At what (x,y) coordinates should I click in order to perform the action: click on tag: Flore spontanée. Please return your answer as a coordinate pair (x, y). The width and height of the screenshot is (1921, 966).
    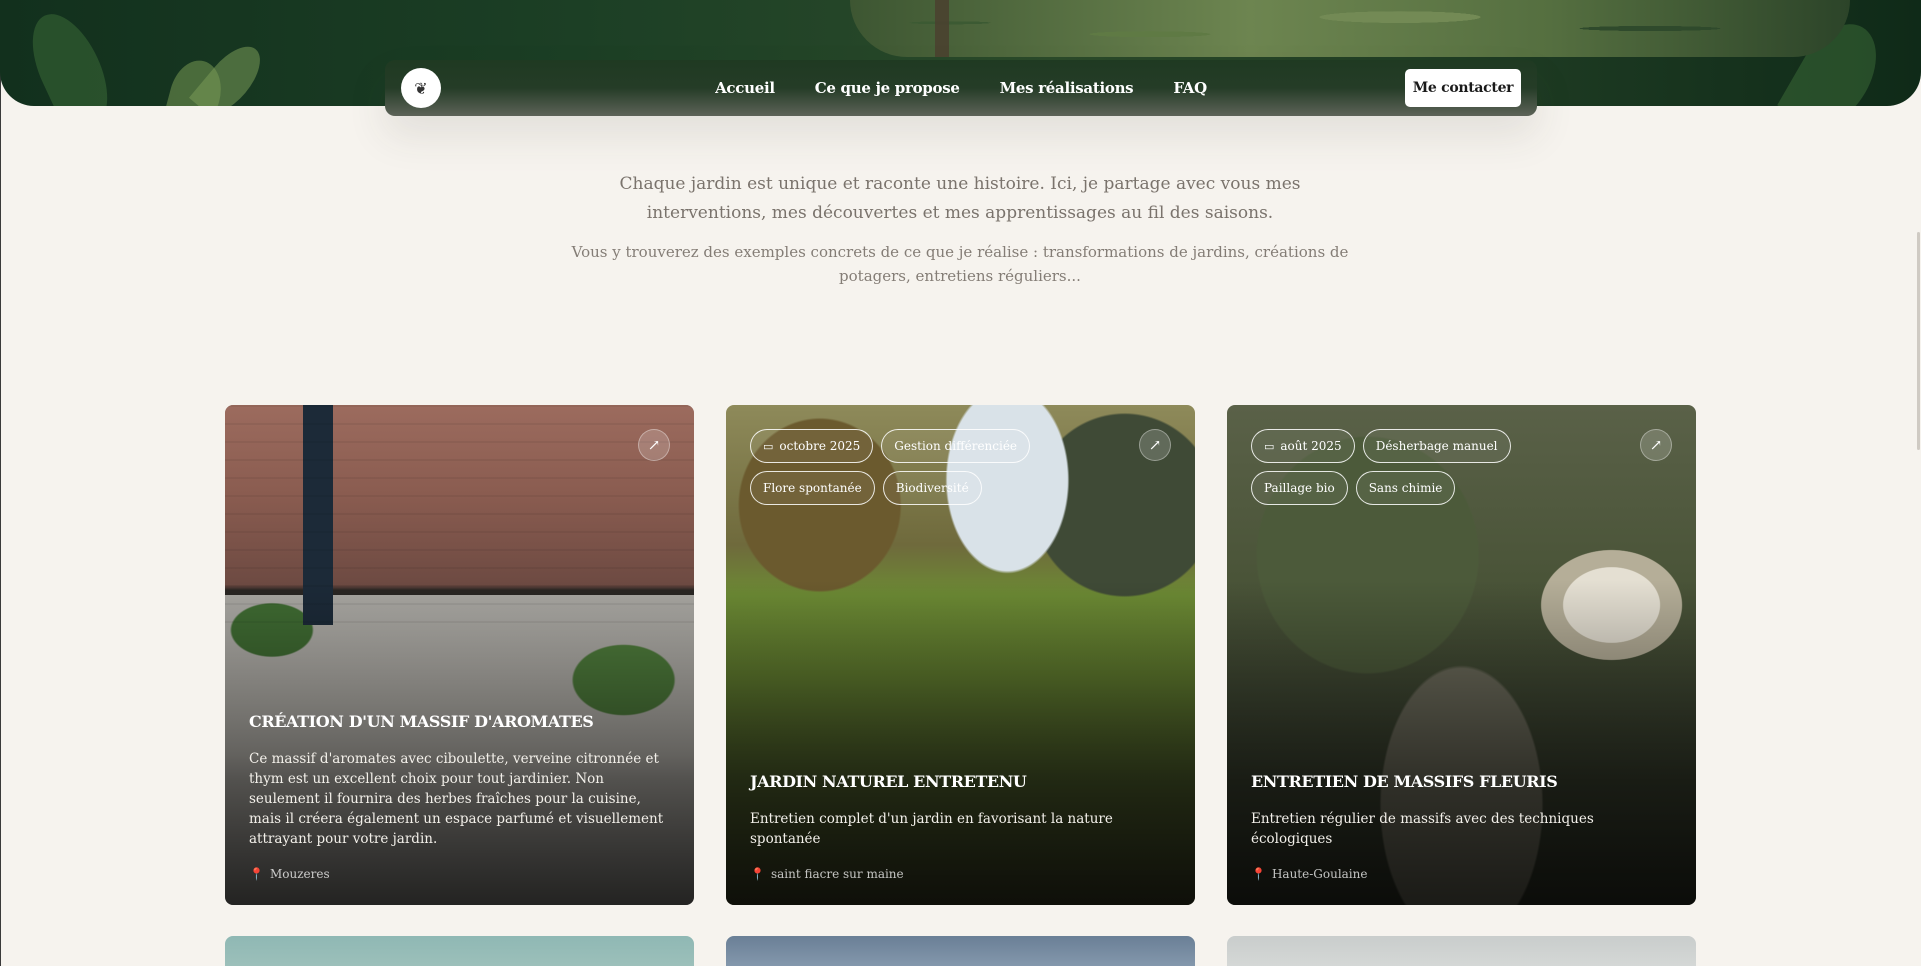
    Looking at the image, I should click on (812, 488).